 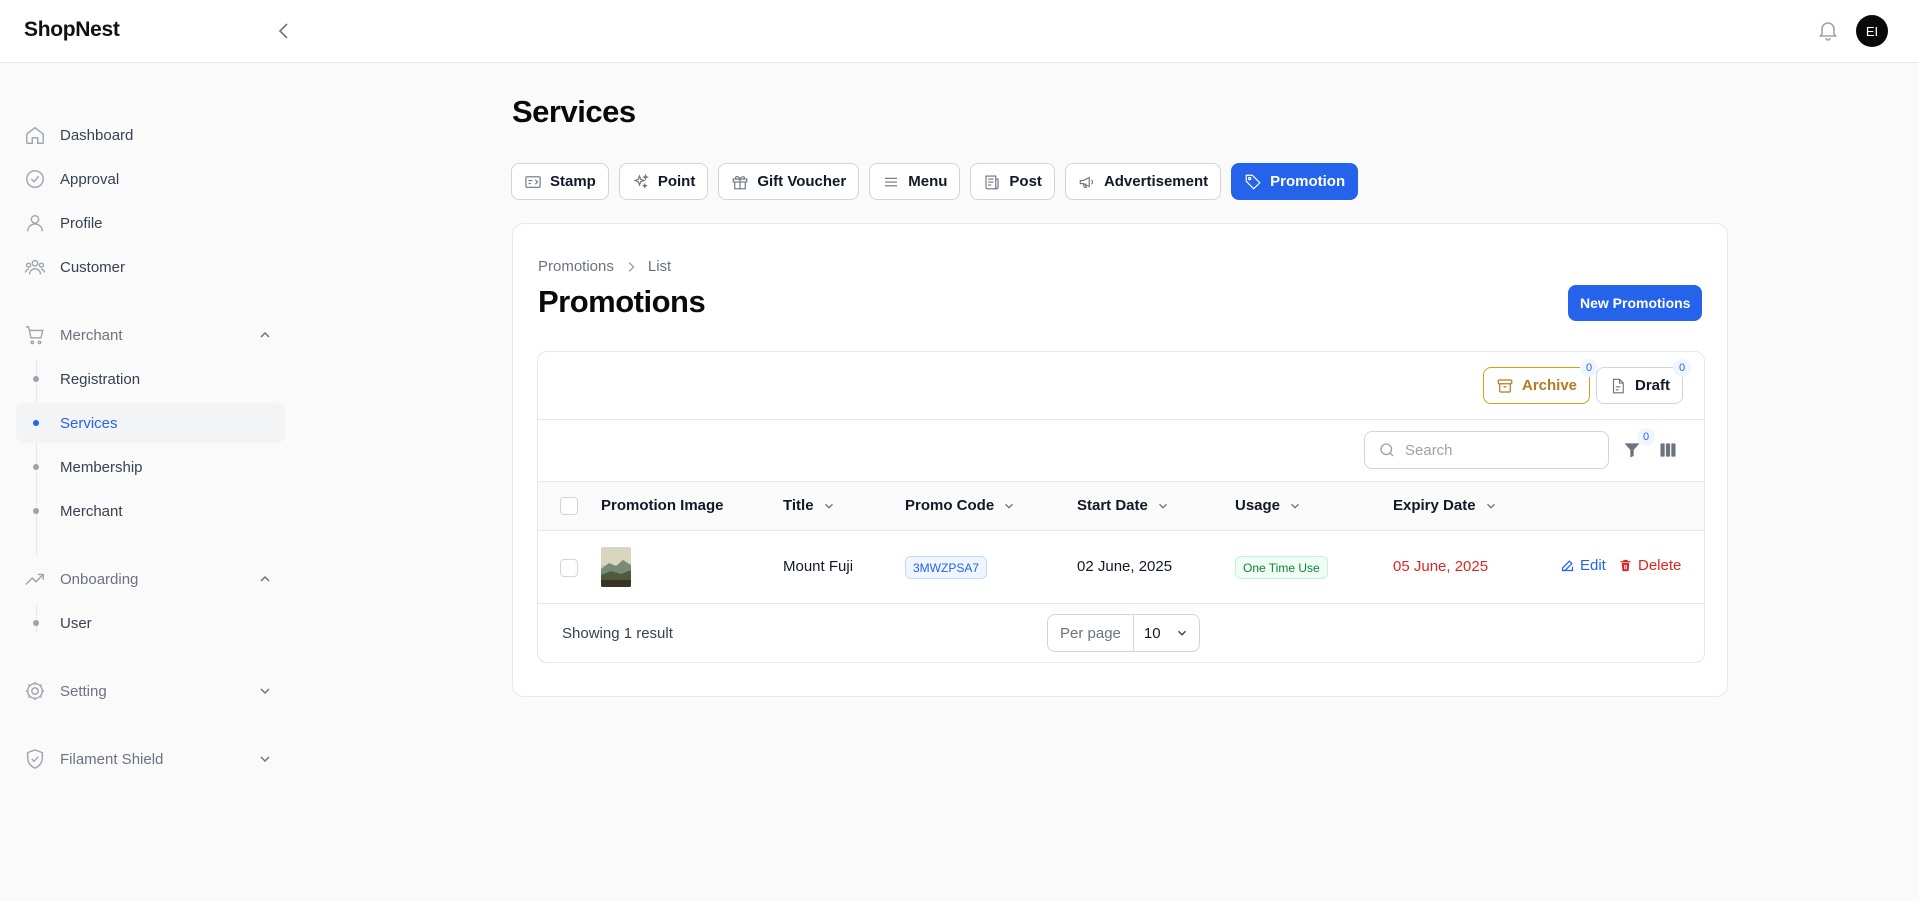 What do you see at coordinates (1295, 181) in the screenshot?
I see `tab-promotion: Promotion` at bounding box center [1295, 181].